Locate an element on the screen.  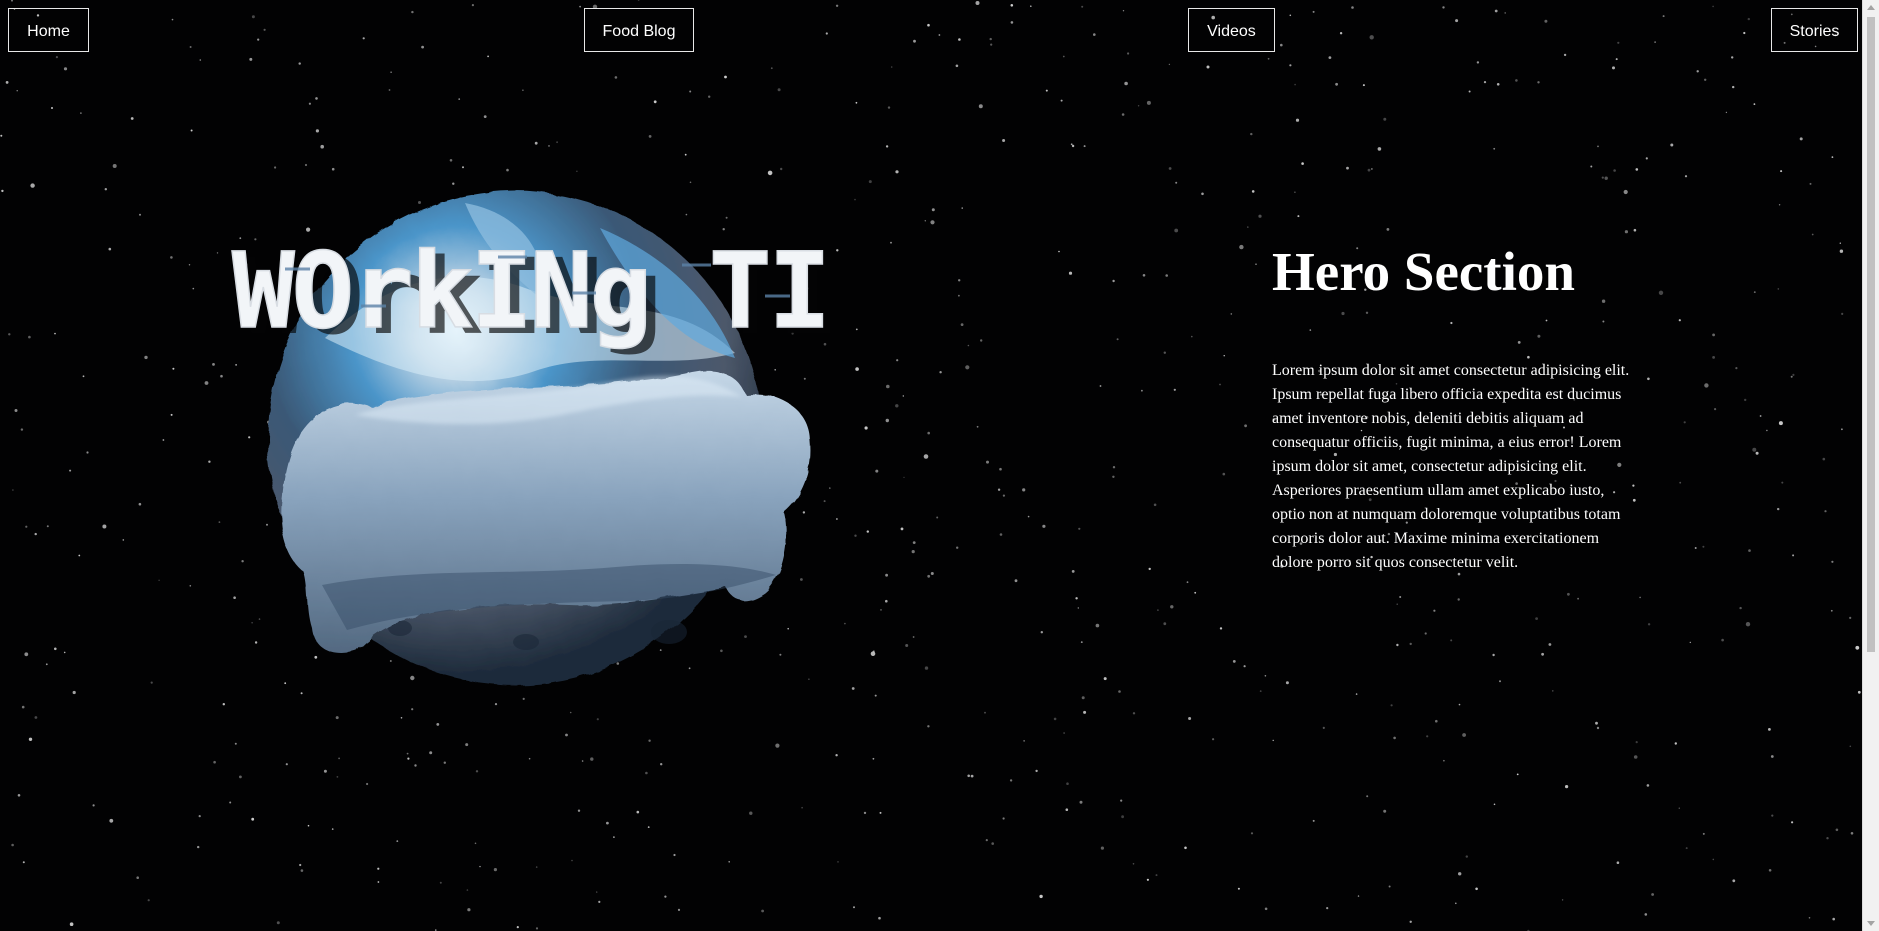
scroll-down-arrow-icon is located at coordinates (1871, 923).